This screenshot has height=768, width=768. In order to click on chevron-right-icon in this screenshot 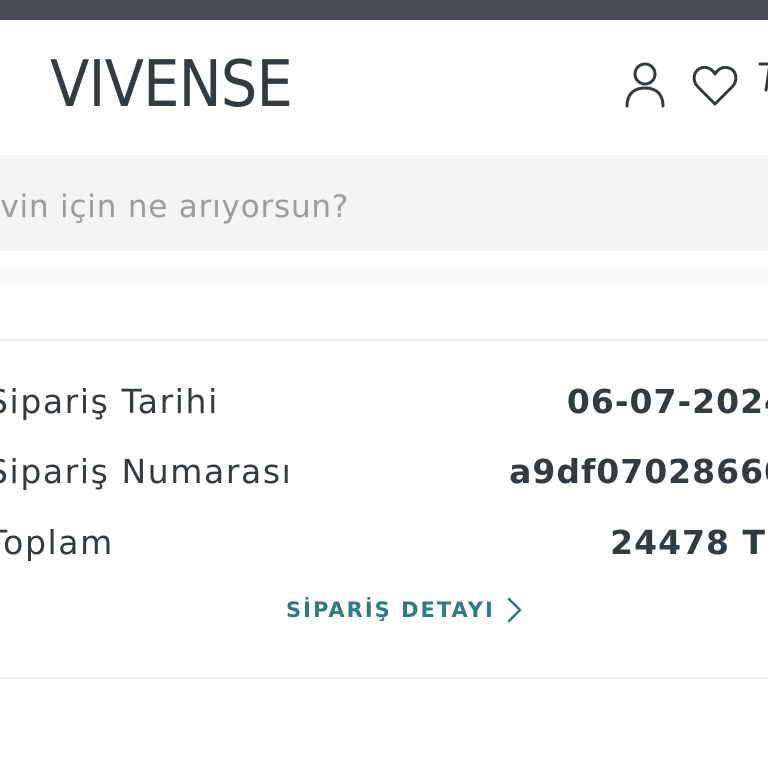, I will do `click(514, 610)`.